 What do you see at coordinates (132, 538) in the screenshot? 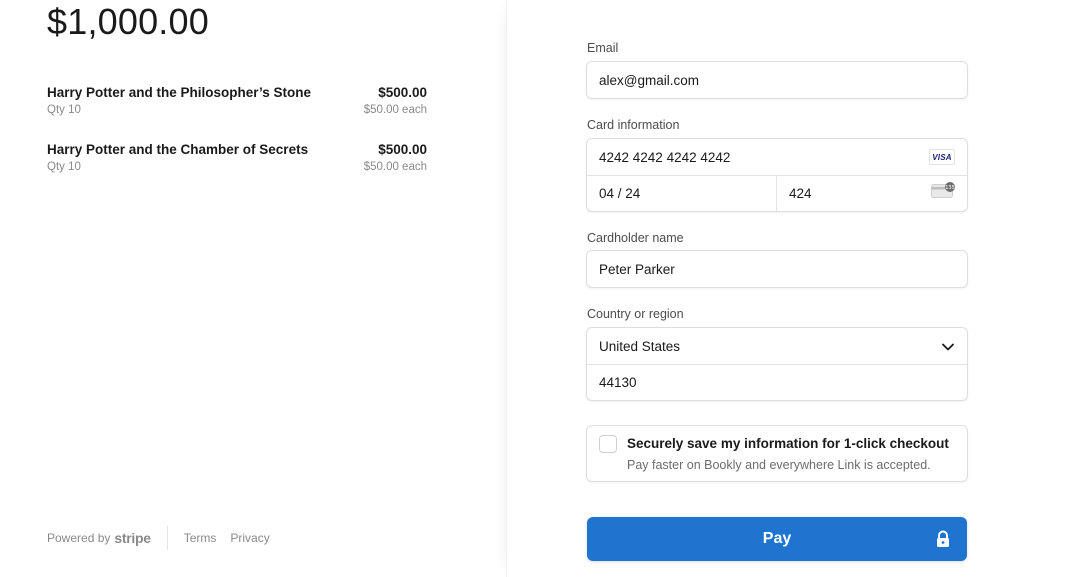
I see `stripe-logo: stripe` at bounding box center [132, 538].